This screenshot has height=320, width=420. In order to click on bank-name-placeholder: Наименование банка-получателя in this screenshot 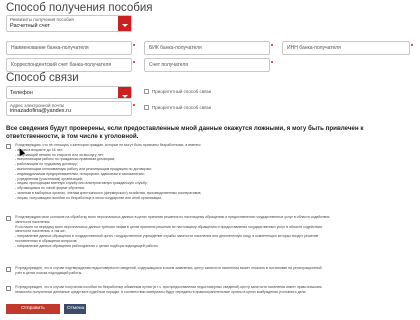, I will do `click(50, 48)`.